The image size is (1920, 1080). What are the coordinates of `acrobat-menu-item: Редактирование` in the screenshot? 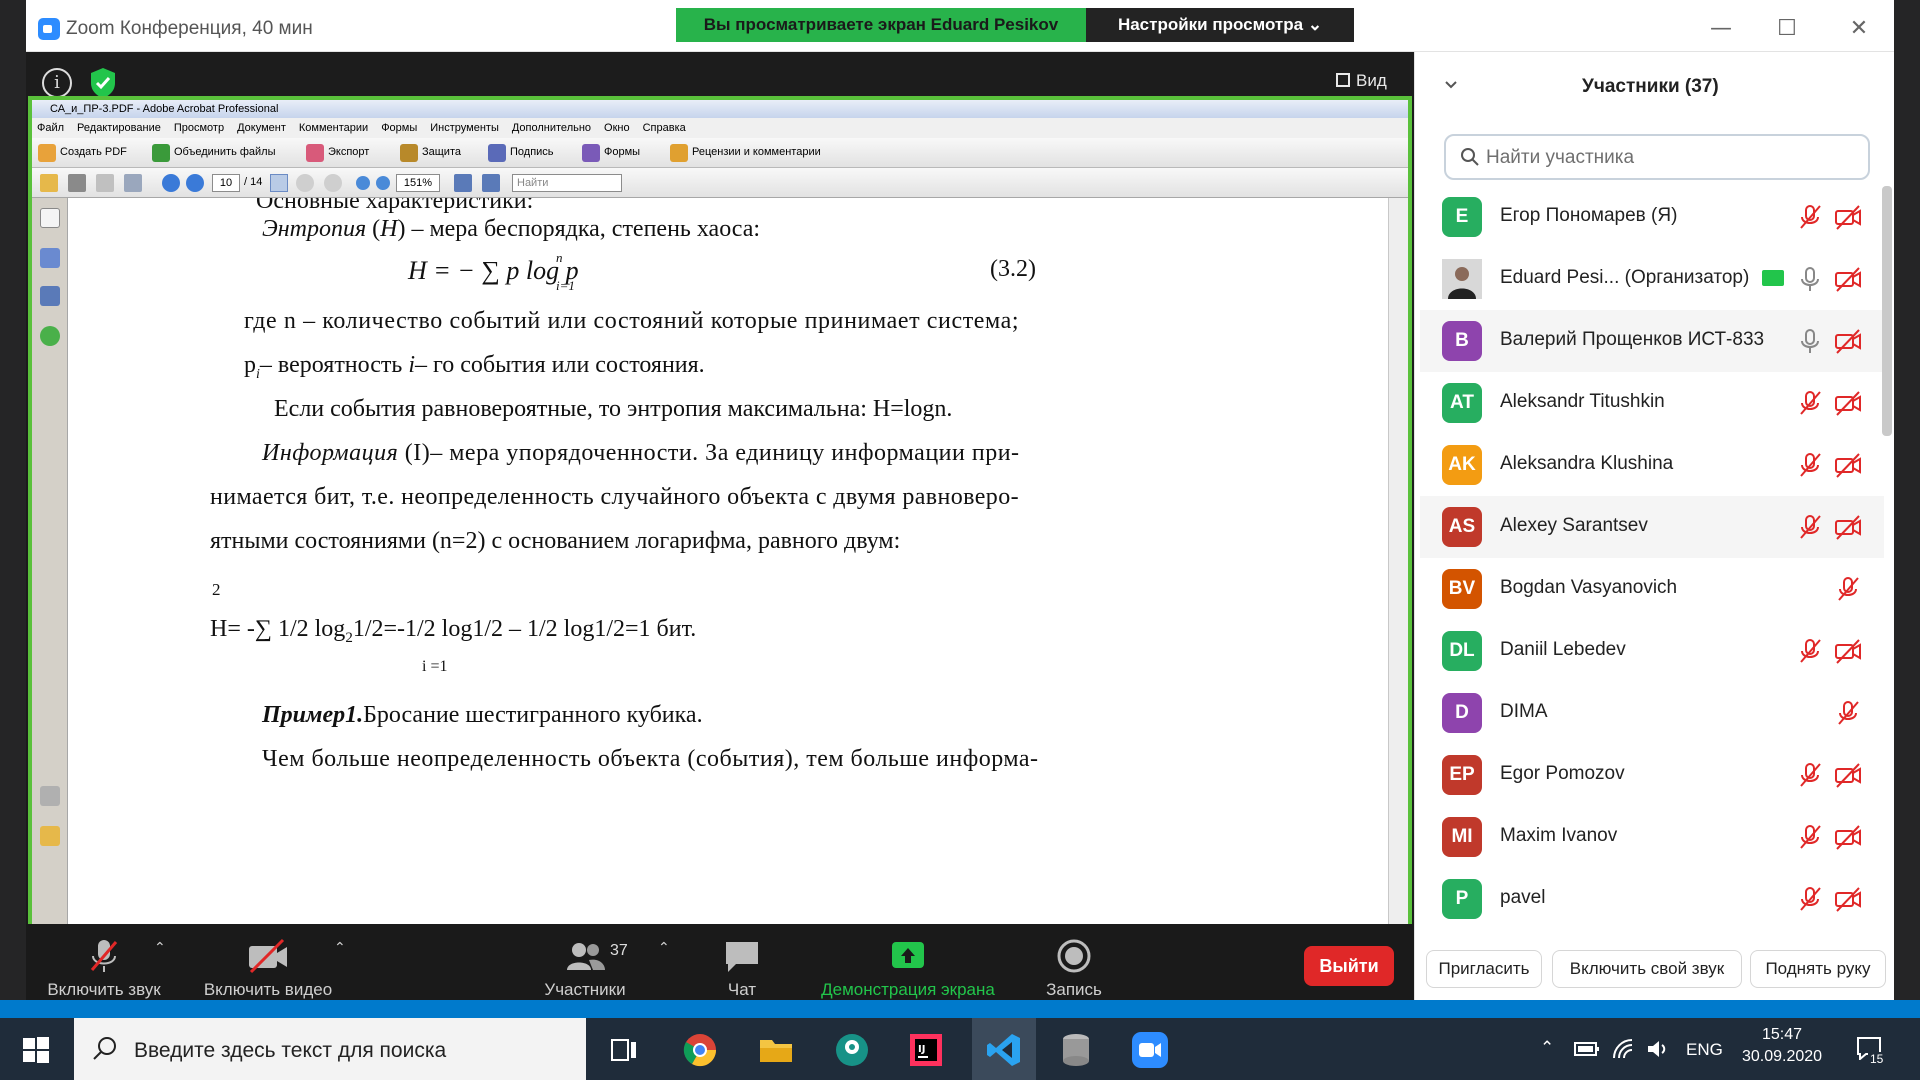 It's located at (119, 128).